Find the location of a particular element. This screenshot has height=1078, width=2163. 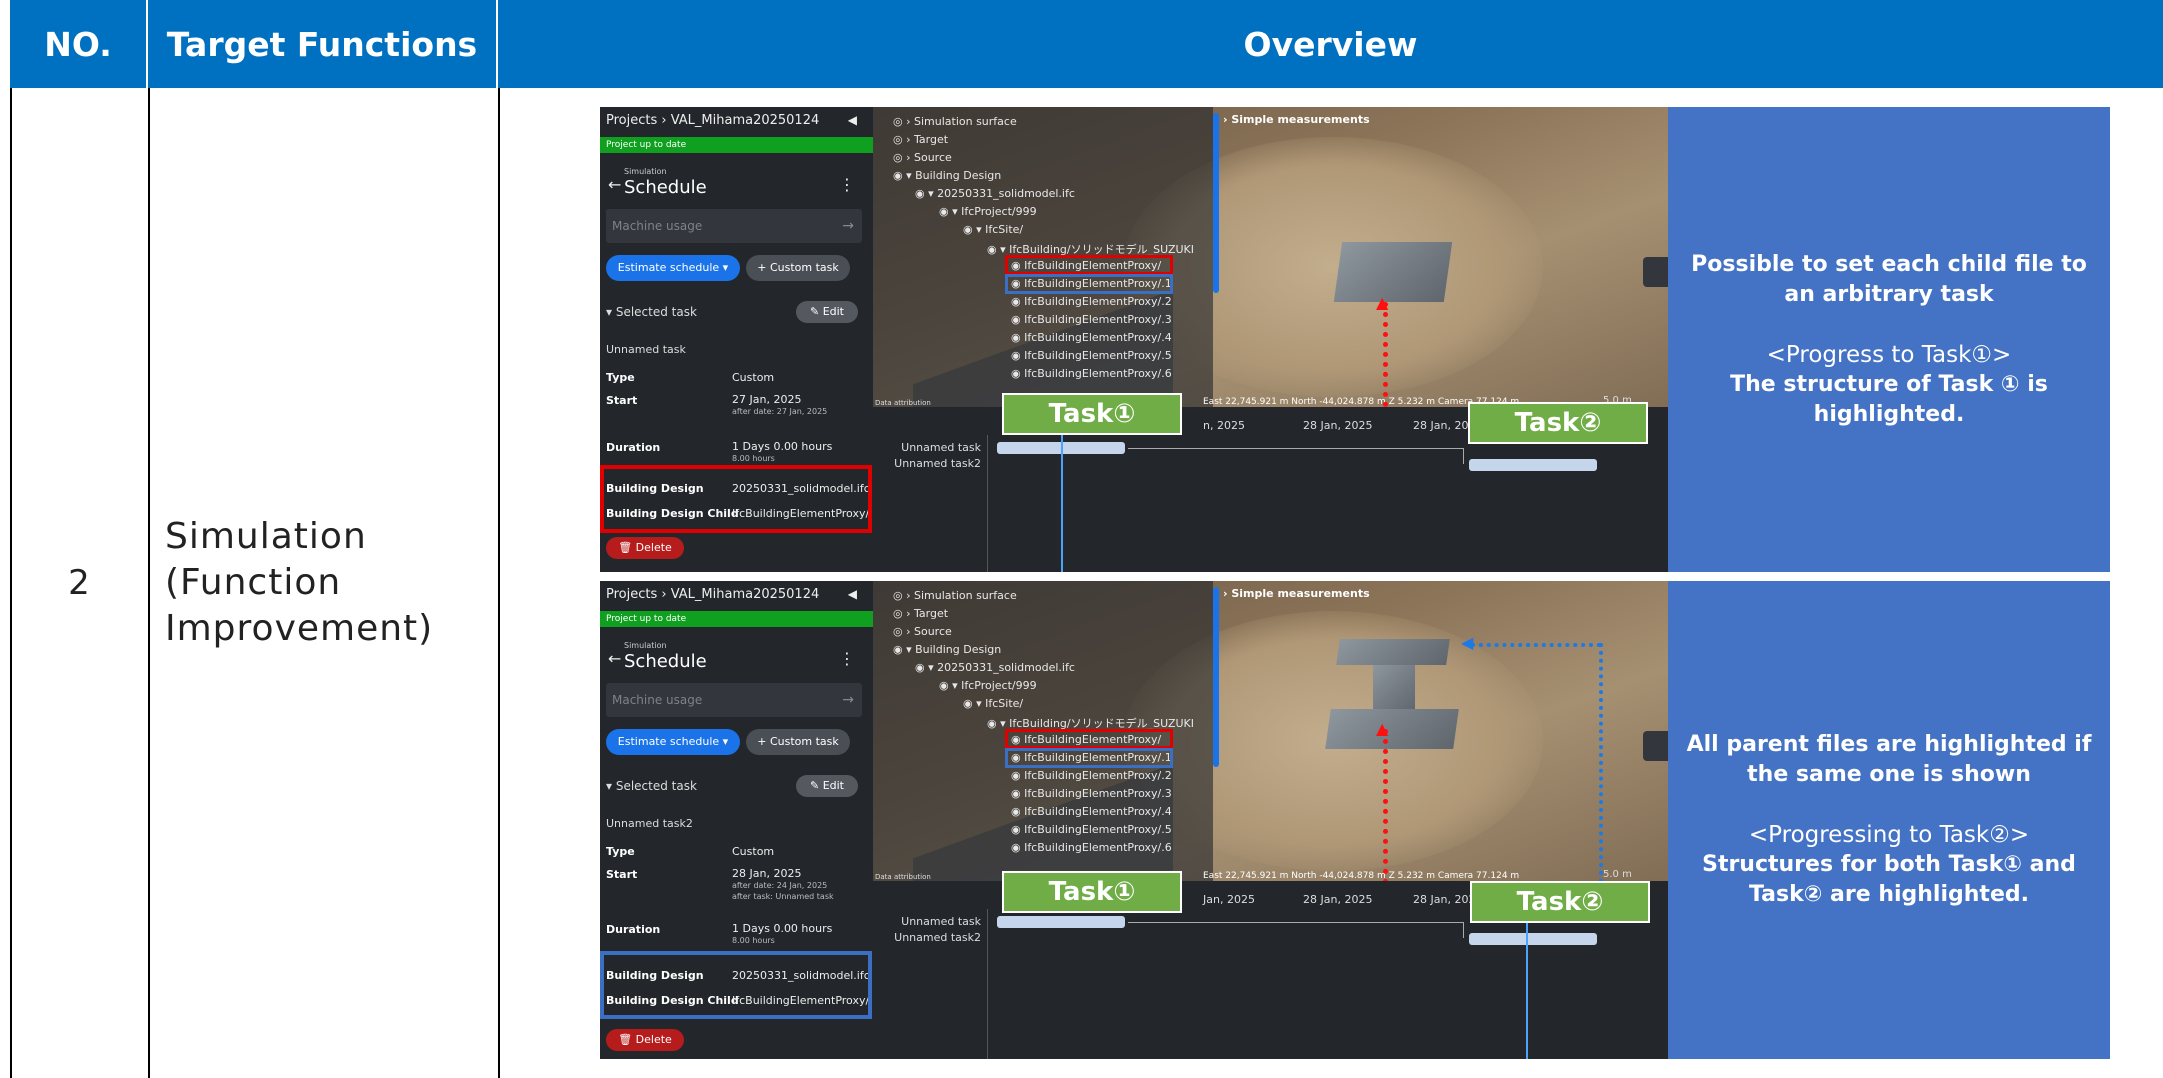

type-value: Custom is located at coordinates (753, 851).